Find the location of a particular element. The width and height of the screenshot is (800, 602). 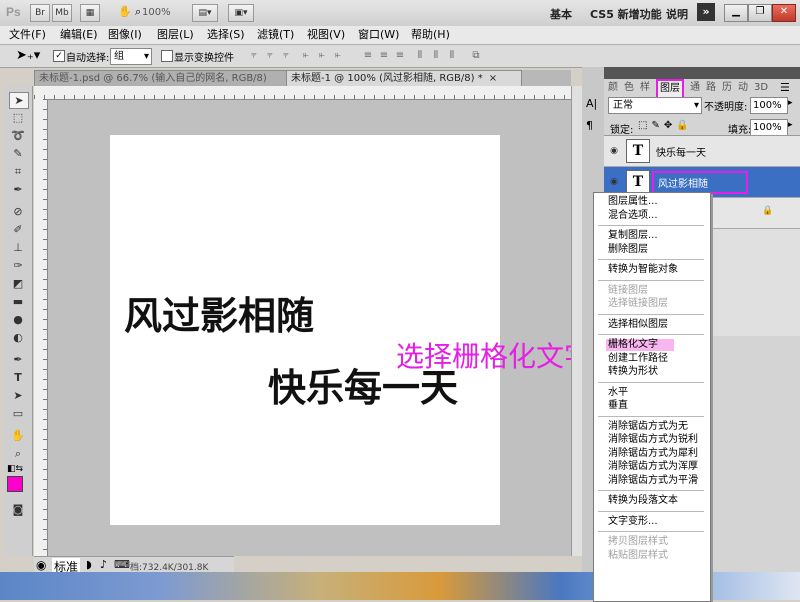

menu-layer: 图层(L) is located at coordinates (175, 35).